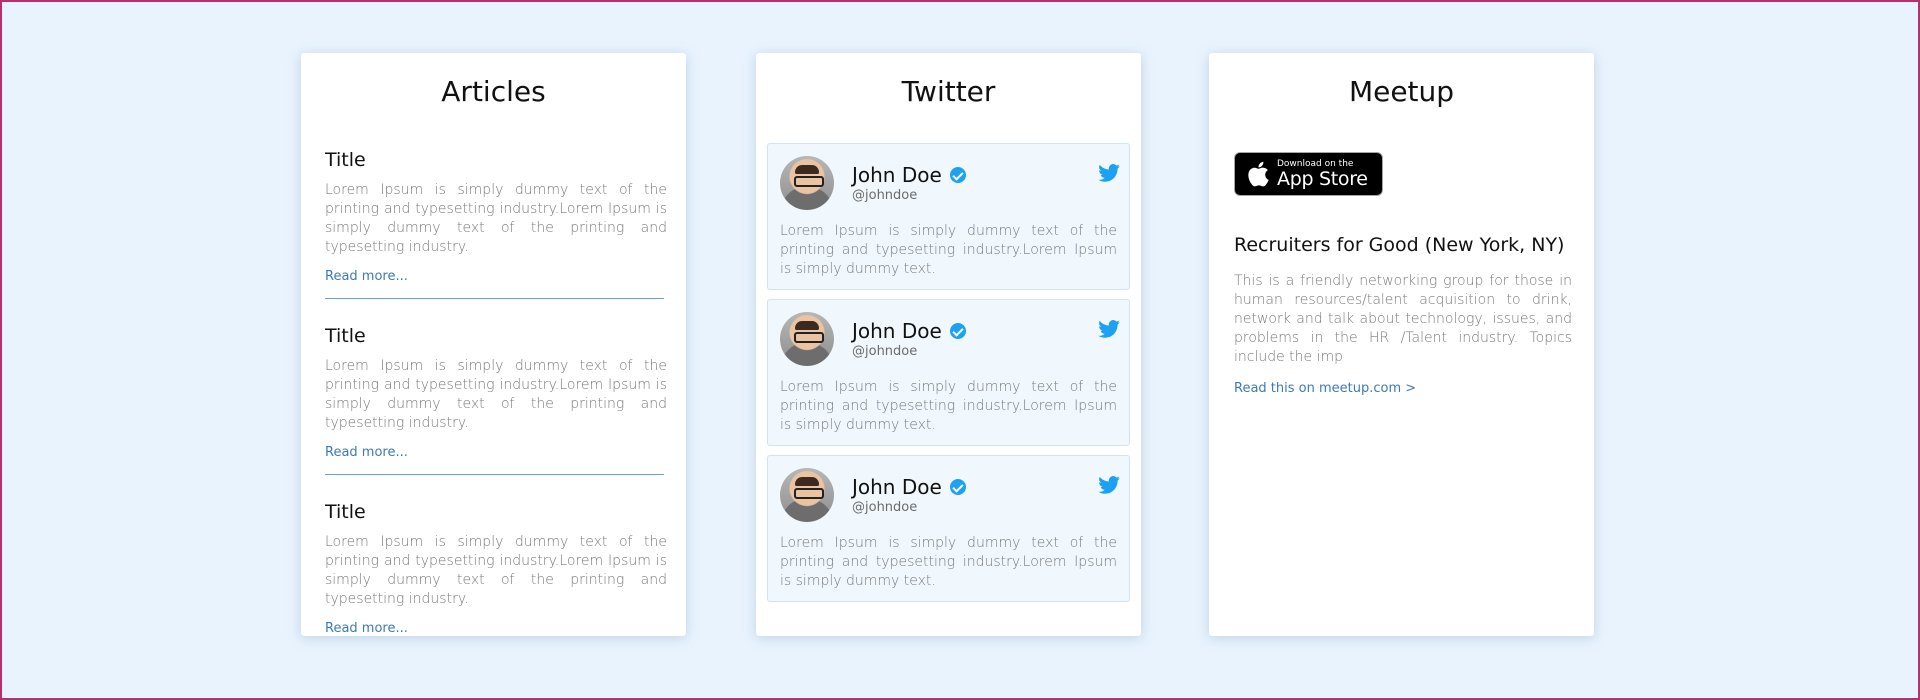 The image size is (1920, 700). What do you see at coordinates (493, 91) in the screenshot?
I see `articles-heading: Articles` at bounding box center [493, 91].